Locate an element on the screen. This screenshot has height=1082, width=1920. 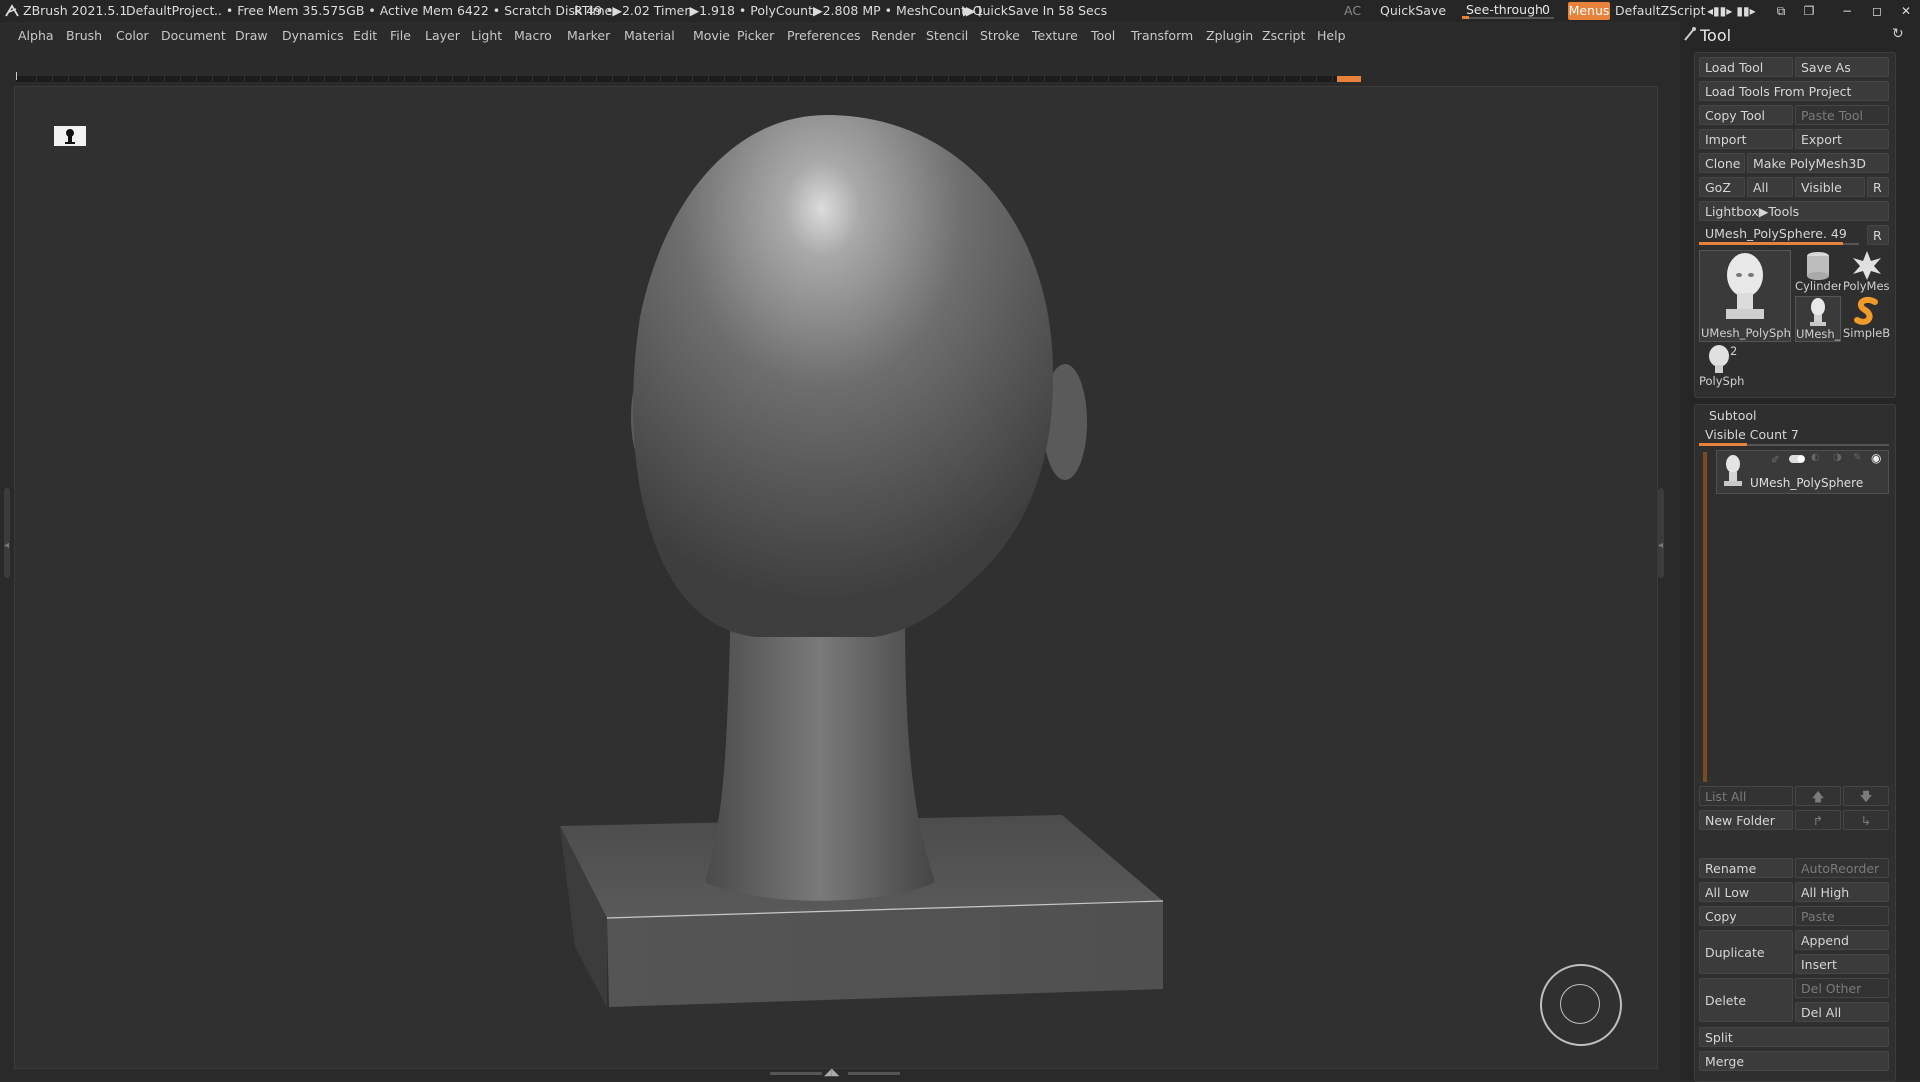
menu-help: Help is located at coordinates (1331, 35).